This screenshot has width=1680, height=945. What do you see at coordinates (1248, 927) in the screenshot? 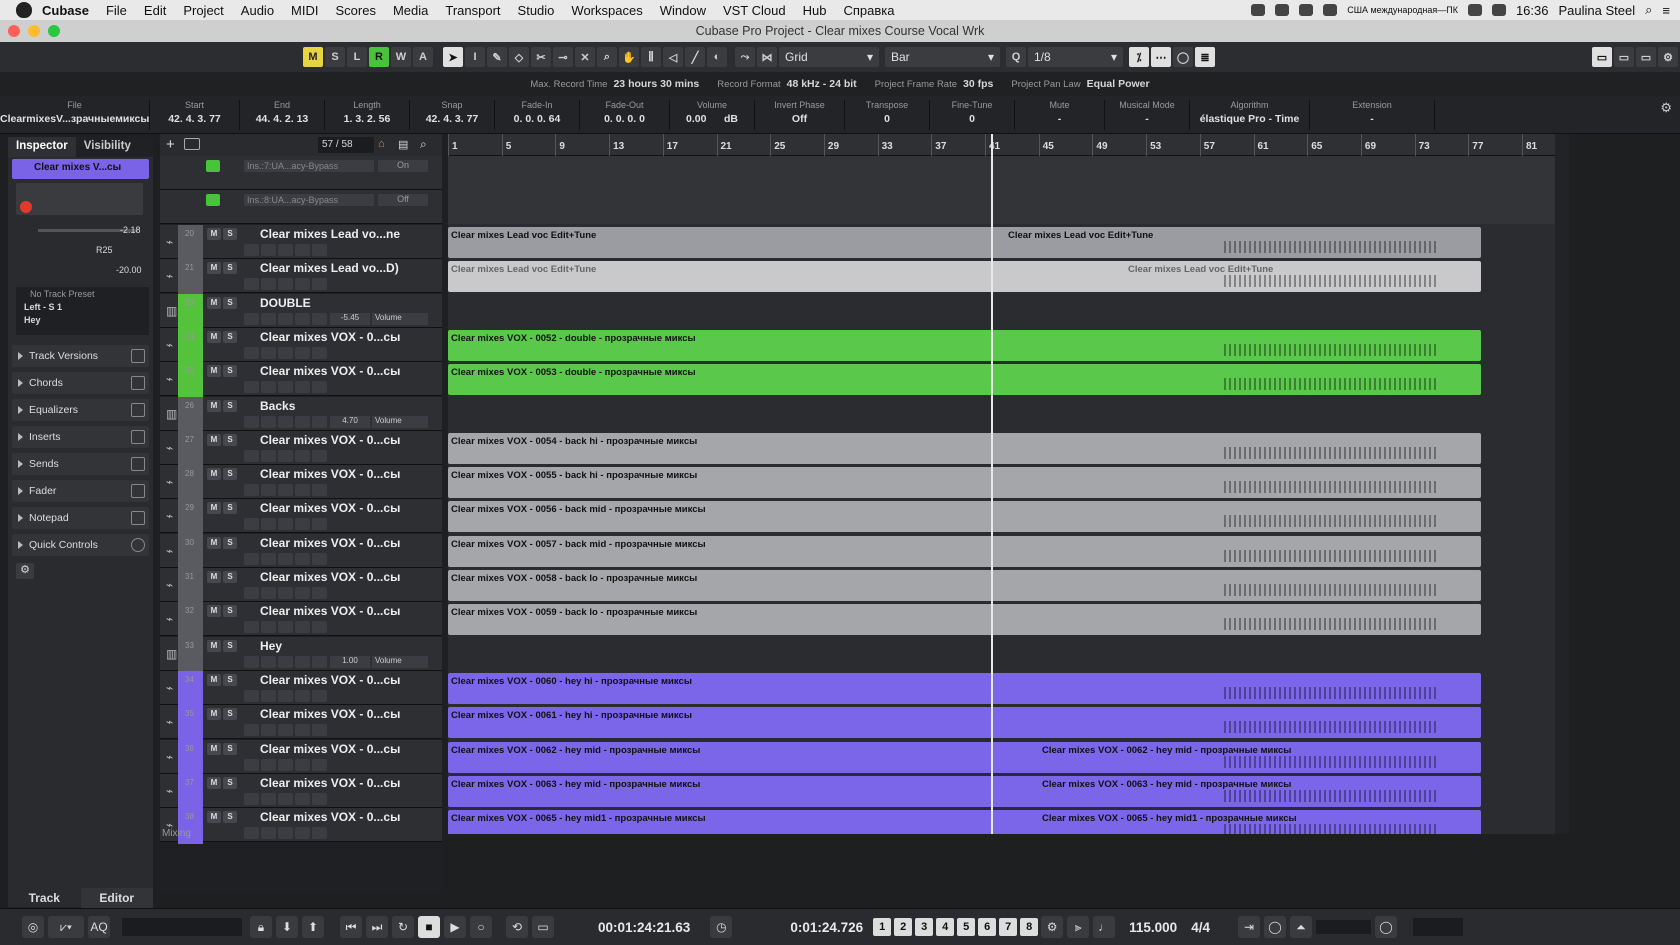
I see `sync-icon: ⇥` at bounding box center [1248, 927].